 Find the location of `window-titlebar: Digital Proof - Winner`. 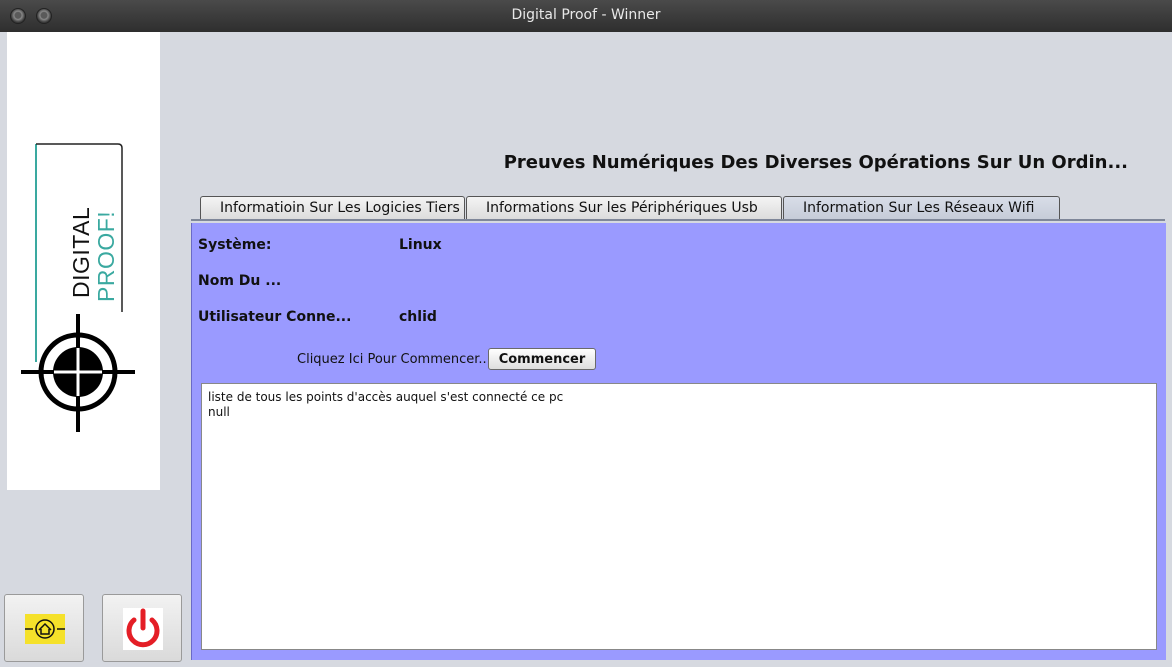

window-titlebar: Digital Proof - Winner is located at coordinates (586, 16).